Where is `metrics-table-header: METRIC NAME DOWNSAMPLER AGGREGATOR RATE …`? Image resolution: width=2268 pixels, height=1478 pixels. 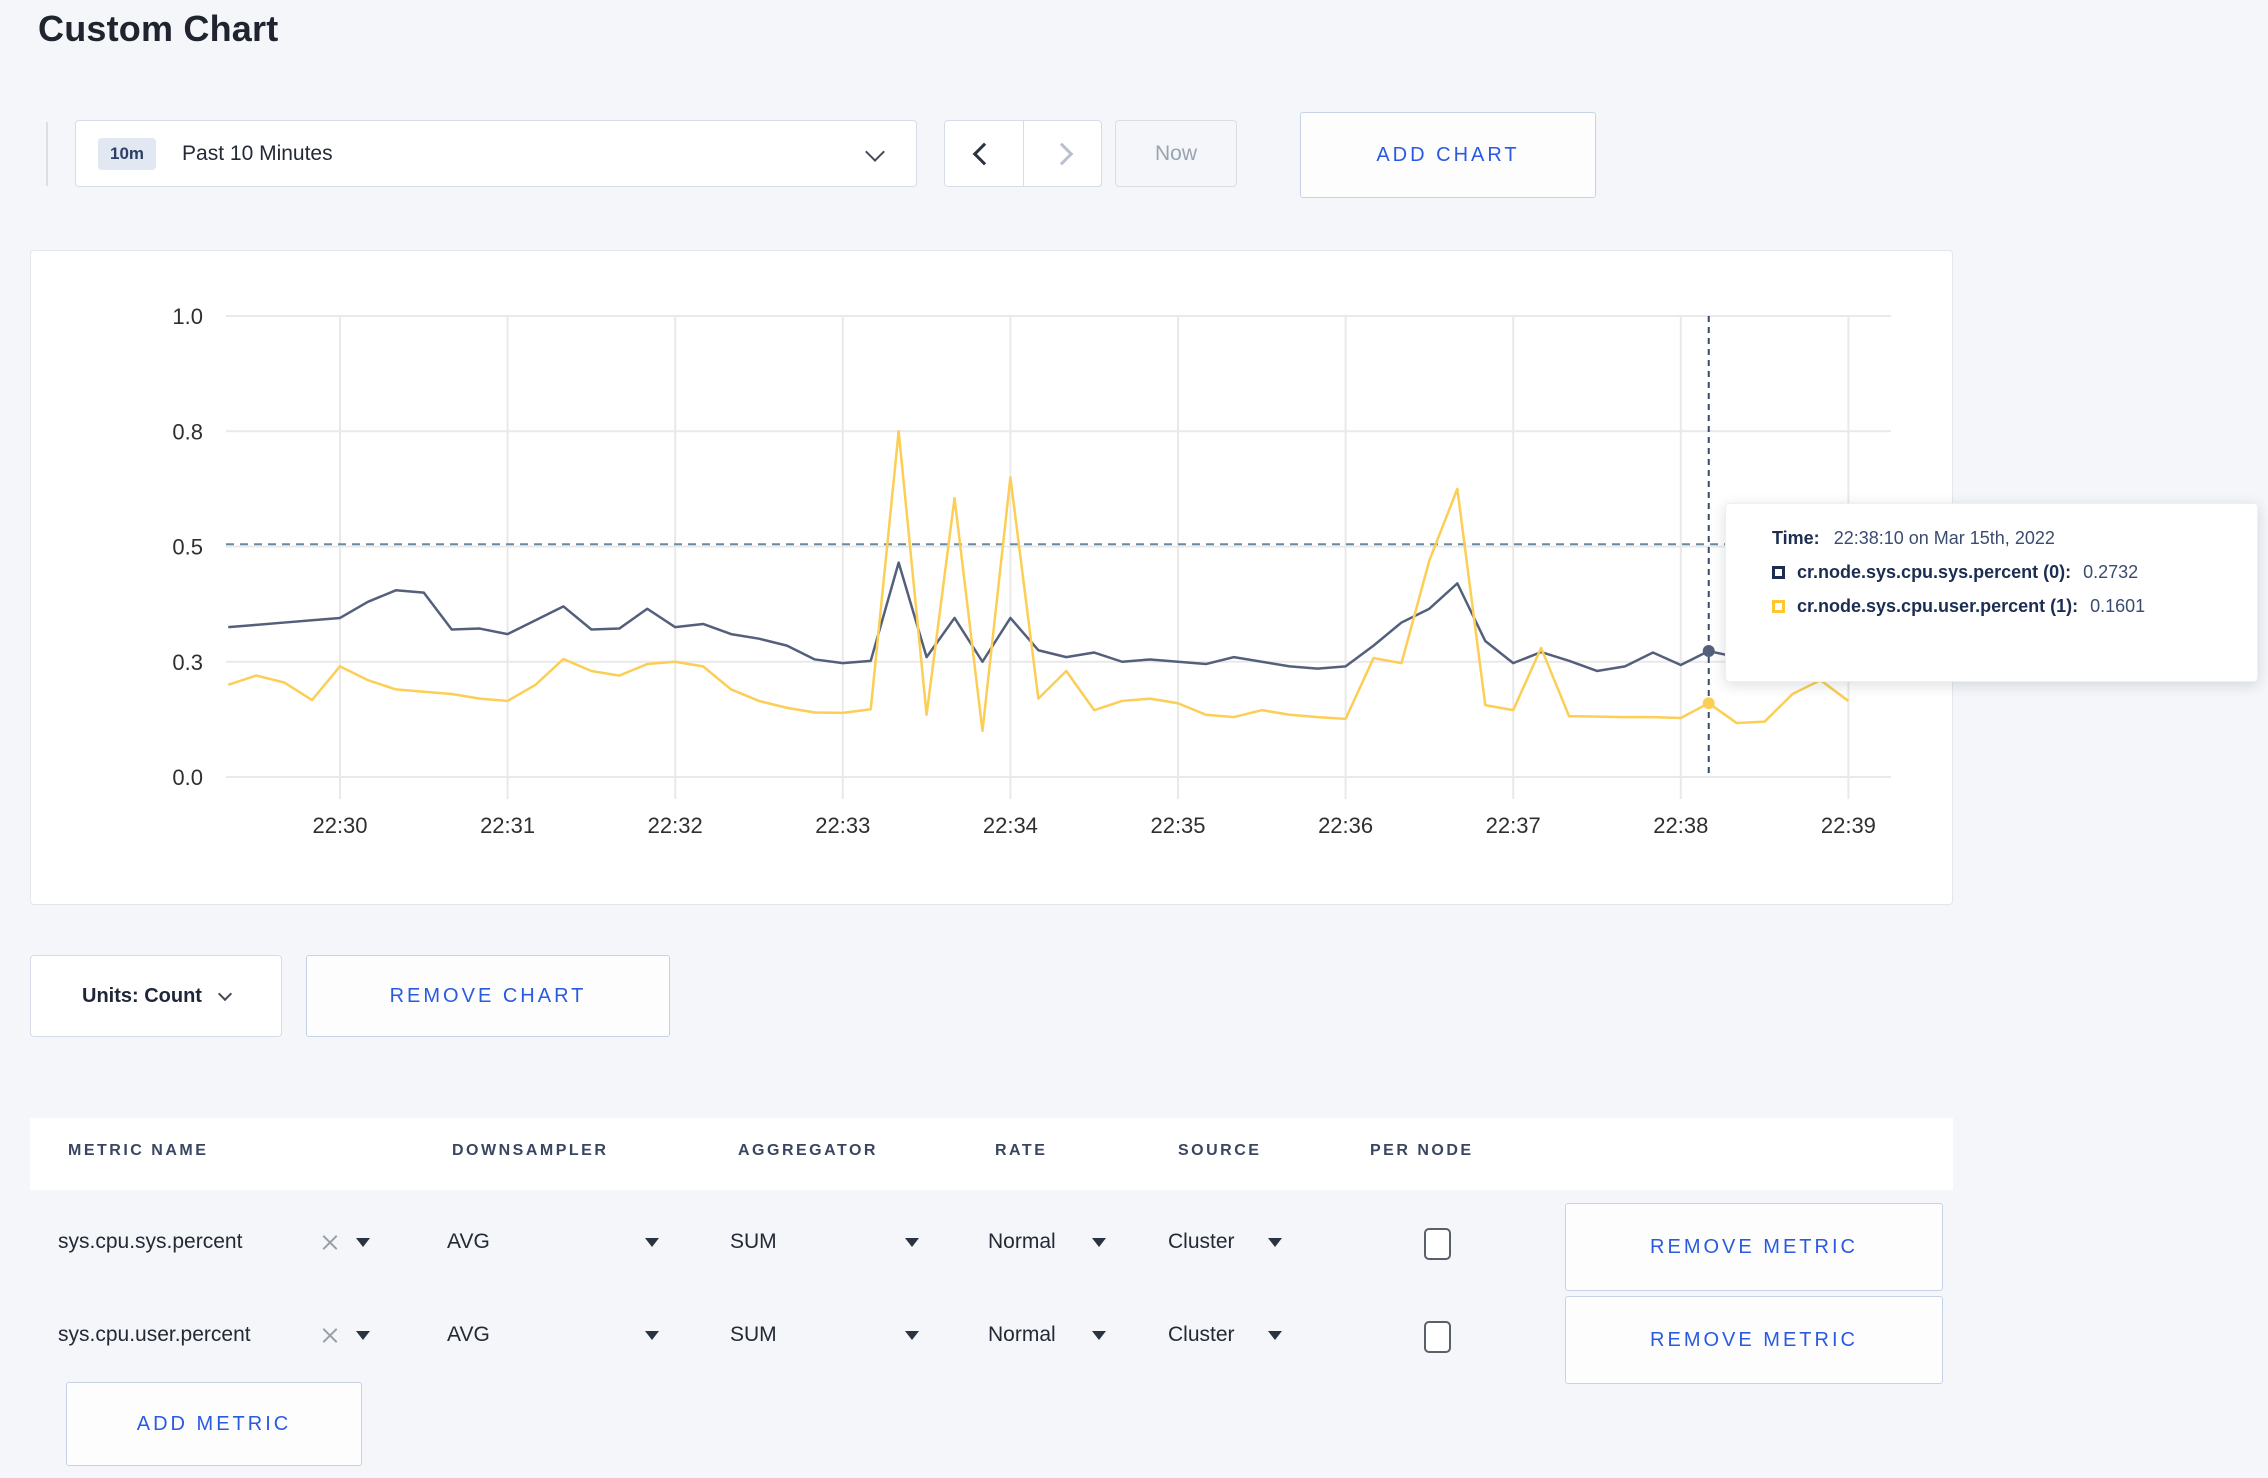 metrics-table-header: METRIC NAME DOWNSAMPLER AGGREGATOR RATE … is located at coordinates (991, 1154).